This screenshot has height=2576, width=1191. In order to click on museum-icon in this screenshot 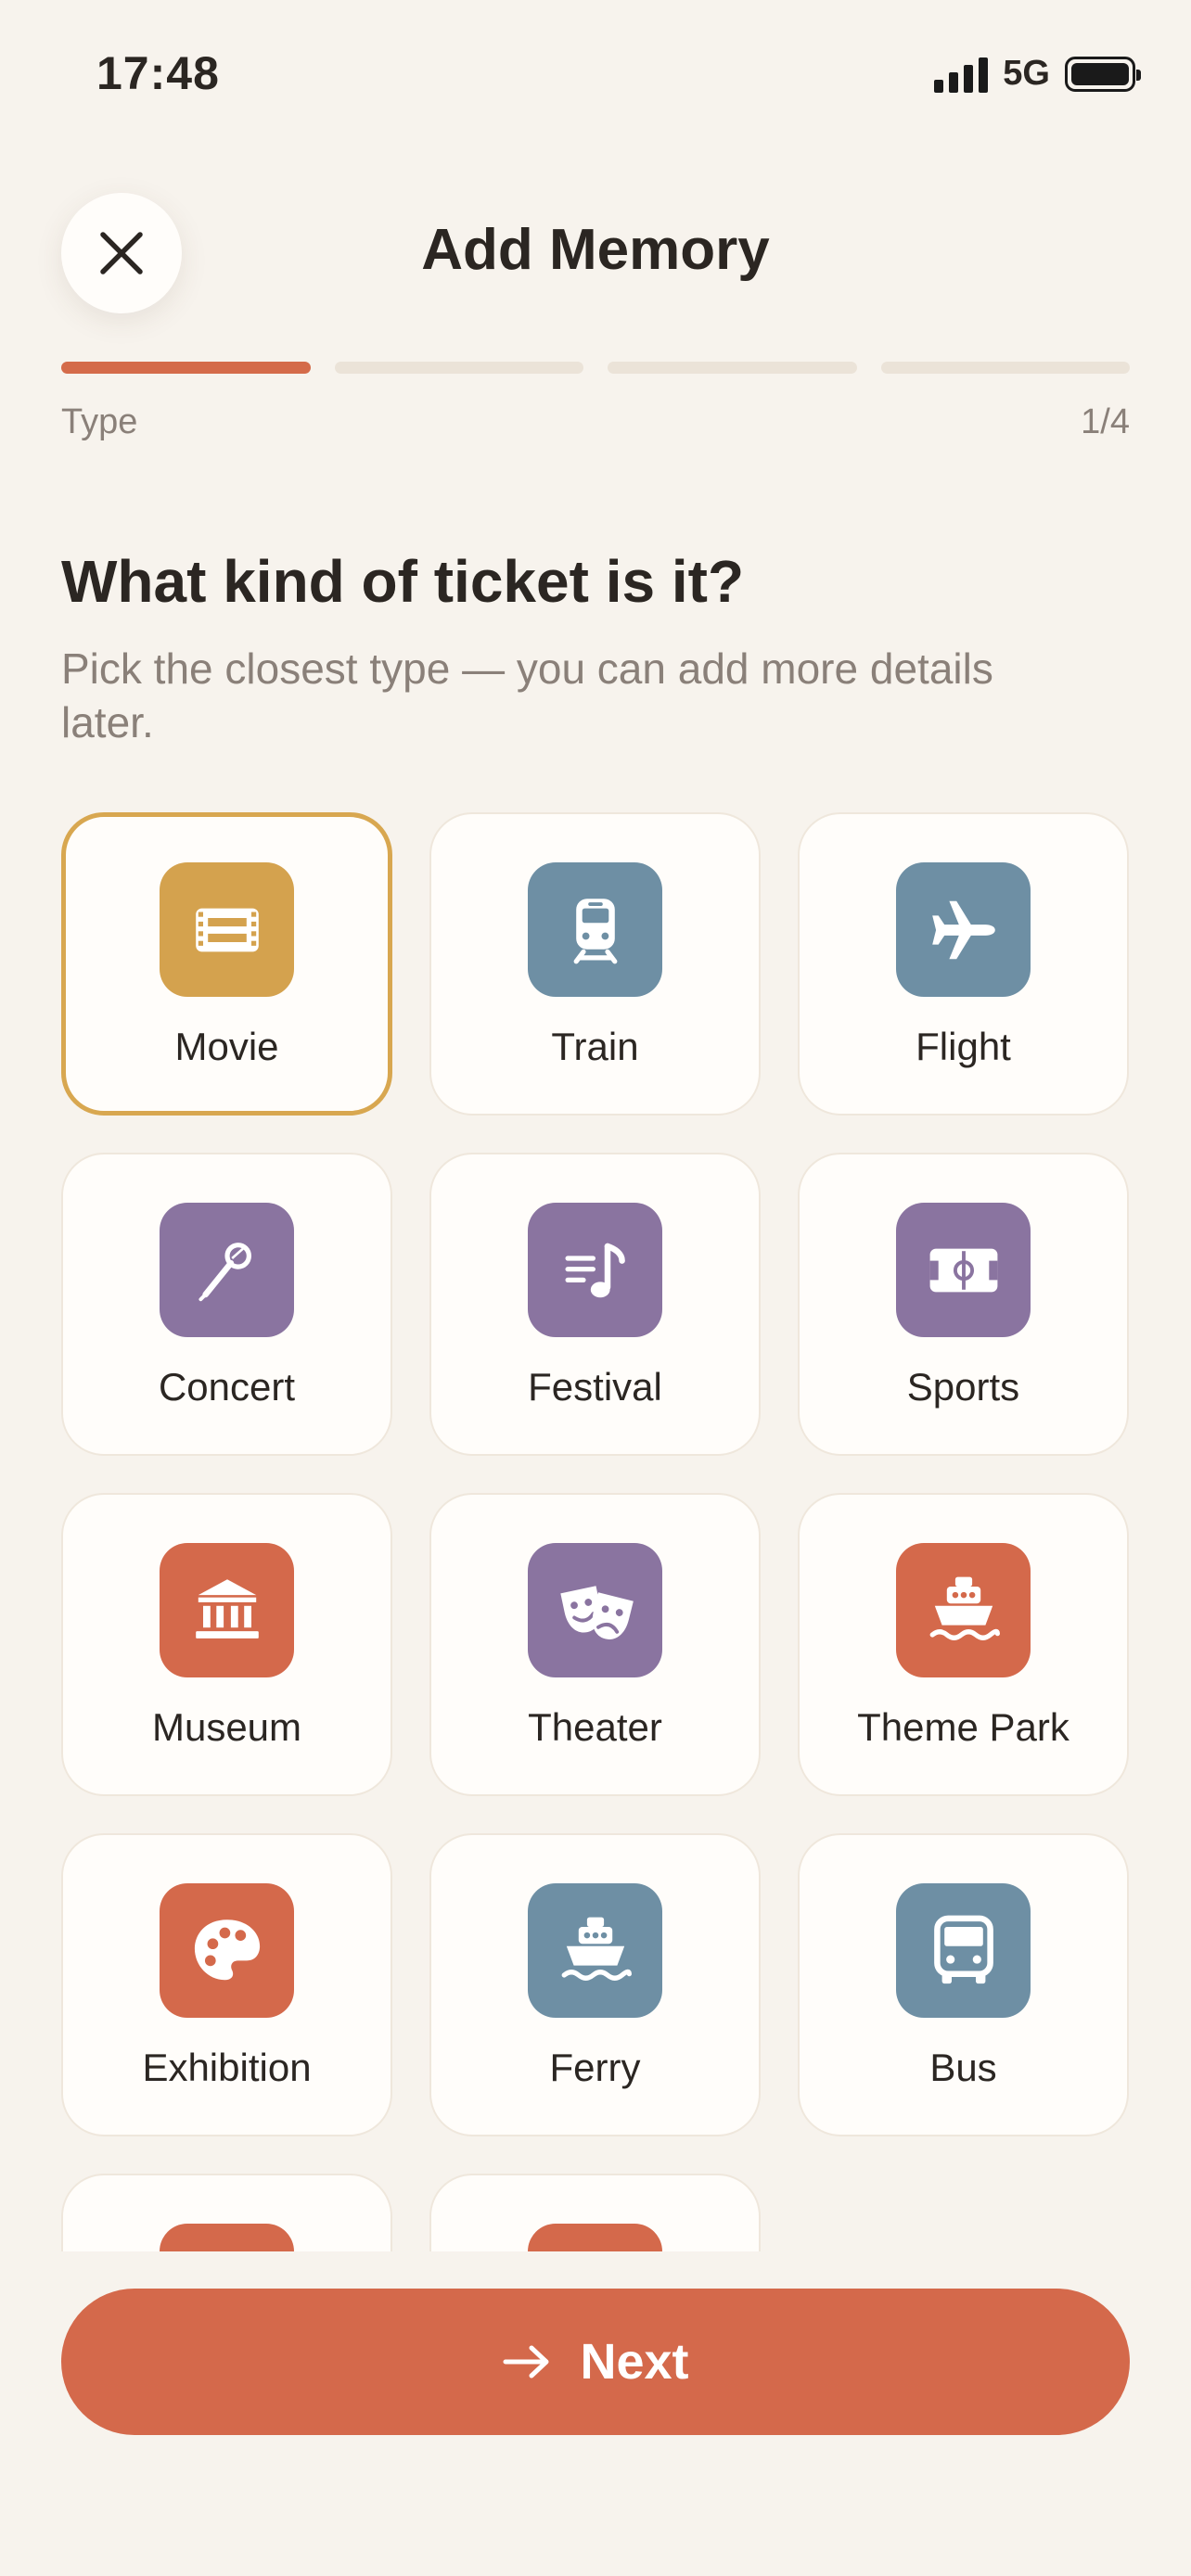, I will do `click(227, 1610)`.